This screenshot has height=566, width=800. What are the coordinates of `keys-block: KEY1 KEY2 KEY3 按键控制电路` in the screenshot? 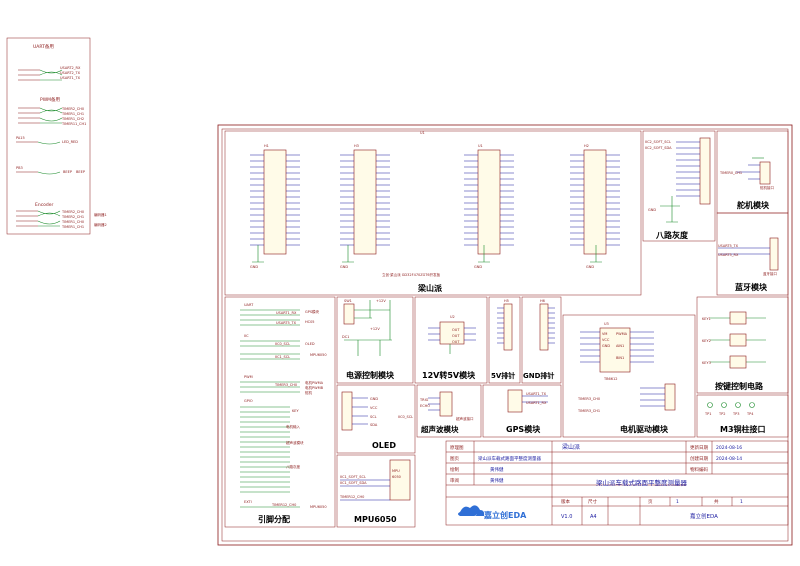 It's located at (742, 345).